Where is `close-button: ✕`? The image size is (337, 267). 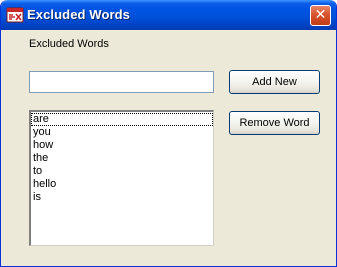
close-button: ✕ is located at coordinates (320, 15).